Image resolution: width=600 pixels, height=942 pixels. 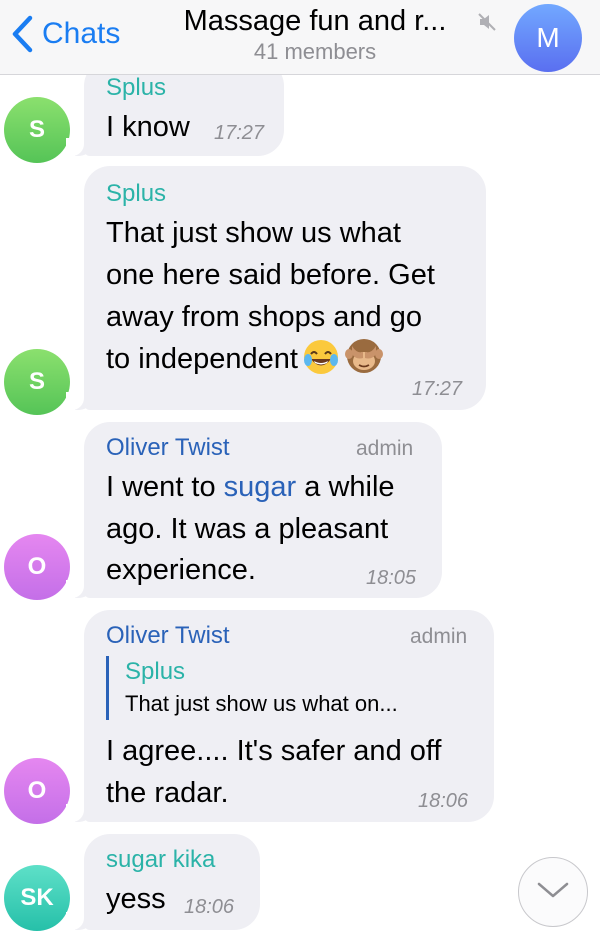 What do you see at coordinates (270, 275) in the screenshot?
I see `message-text-line: one here said before. Get` at bounding box center [270, 275].